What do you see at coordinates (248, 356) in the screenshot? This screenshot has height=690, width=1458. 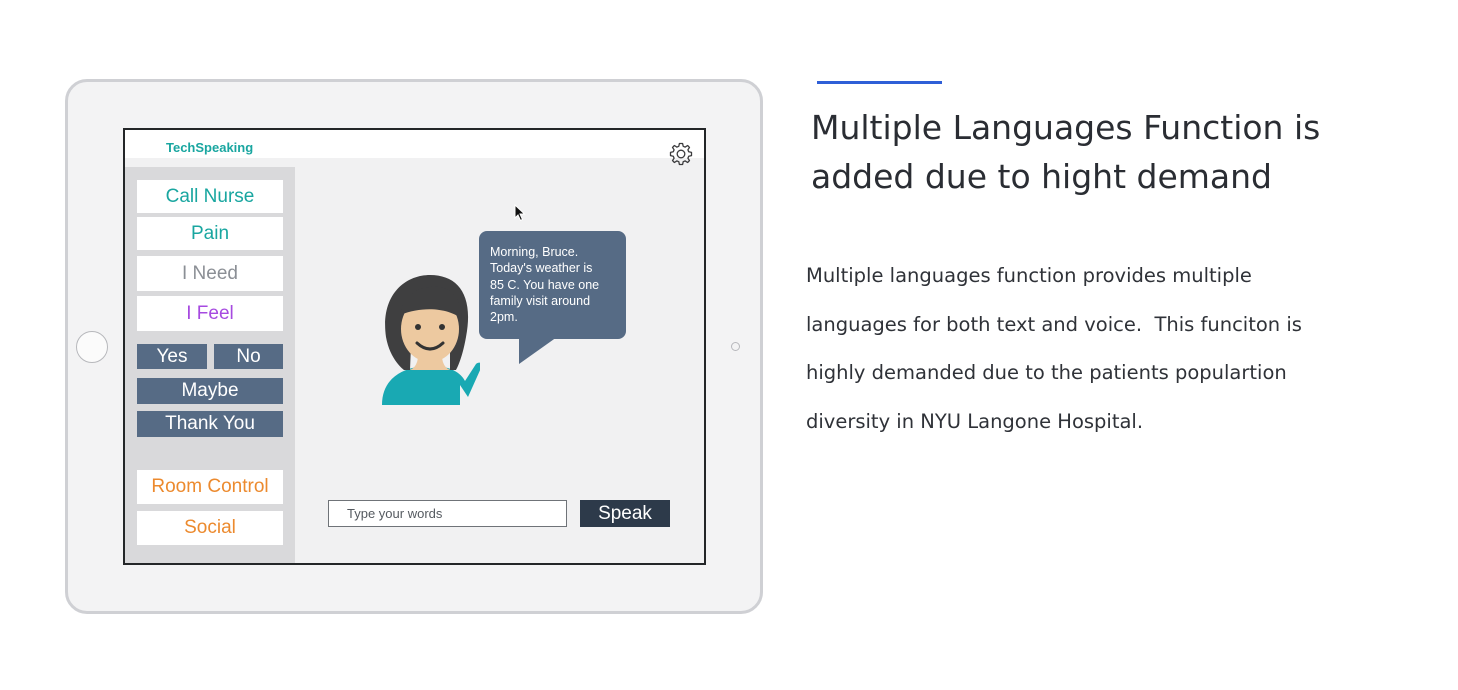 I see `no-button: No` at bounding box center [248, 356].